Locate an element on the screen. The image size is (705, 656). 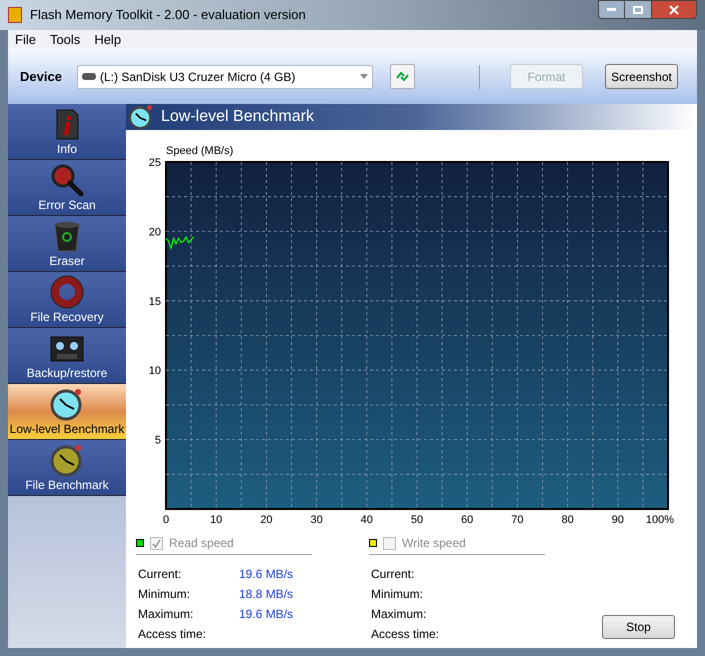
series-label: Write speed is located at coordinates (434, 543).